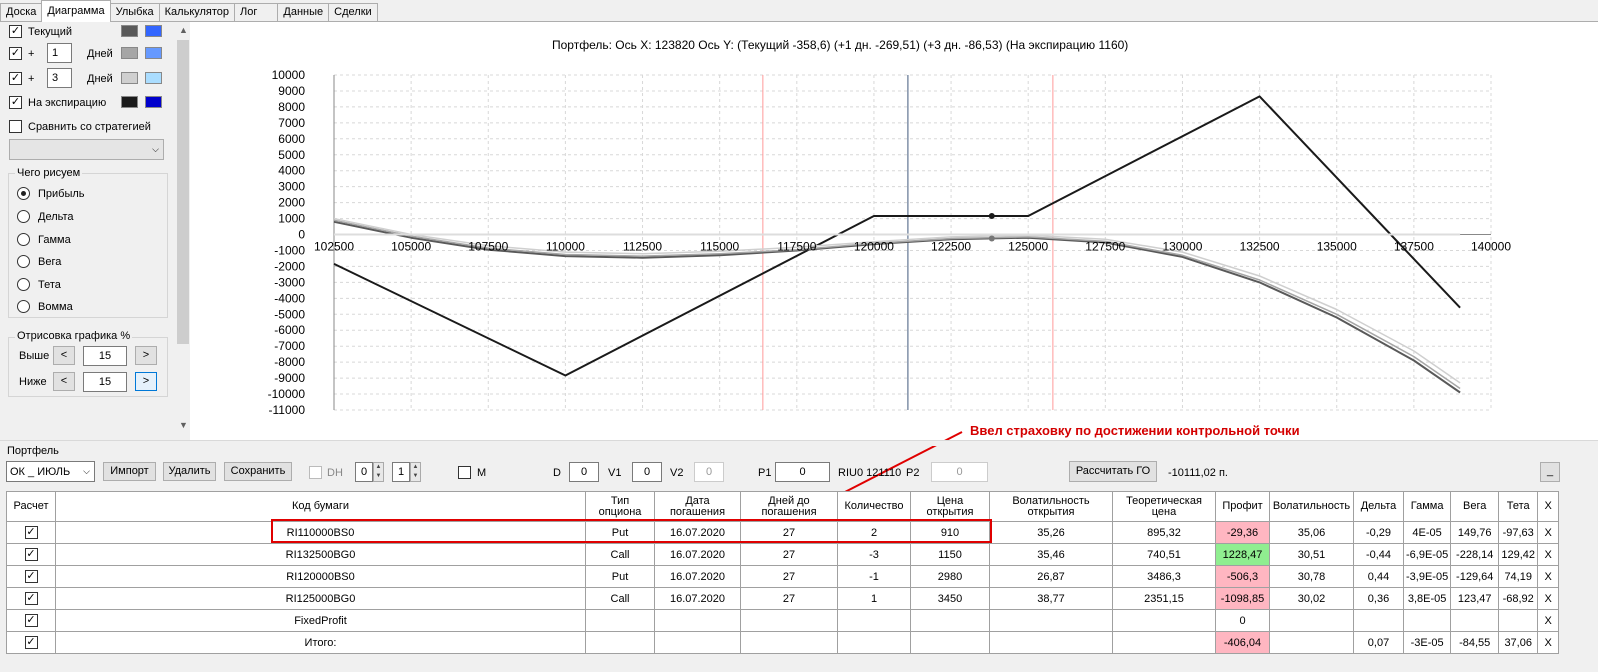 The image size is (1598, 672). What do you see at coordinates (1164, 598) in the screenshot?
I see `cell-theo: 2351,15` at bounding box center [1164, 598].